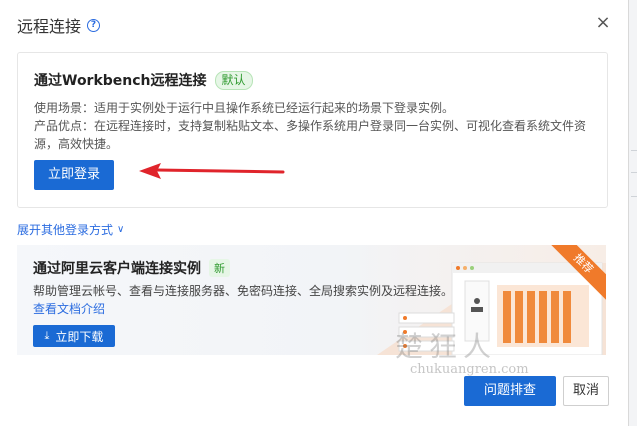 The width and height of the screenshot is (637, 426). Describe the element at coordinates (233, 80) in the screenshot. I see `default-badge: 默认` at that location.